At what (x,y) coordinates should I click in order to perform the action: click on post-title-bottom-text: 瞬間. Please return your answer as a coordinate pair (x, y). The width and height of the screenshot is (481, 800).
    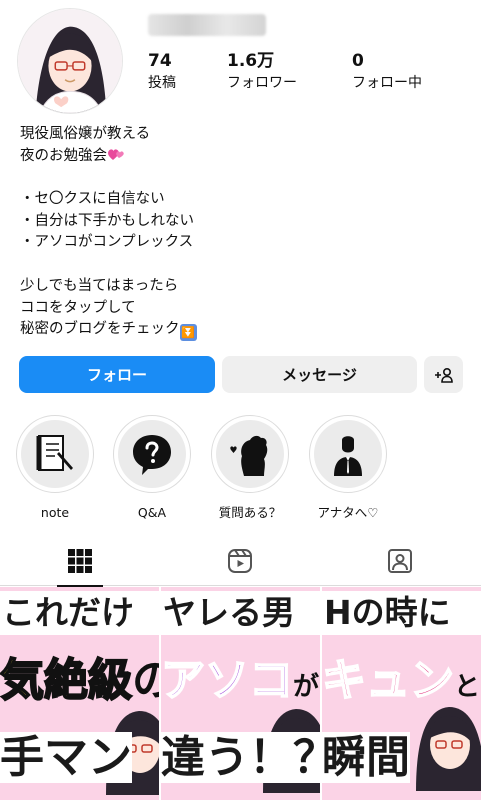
    Looking at the image, I should click on (366, 757).